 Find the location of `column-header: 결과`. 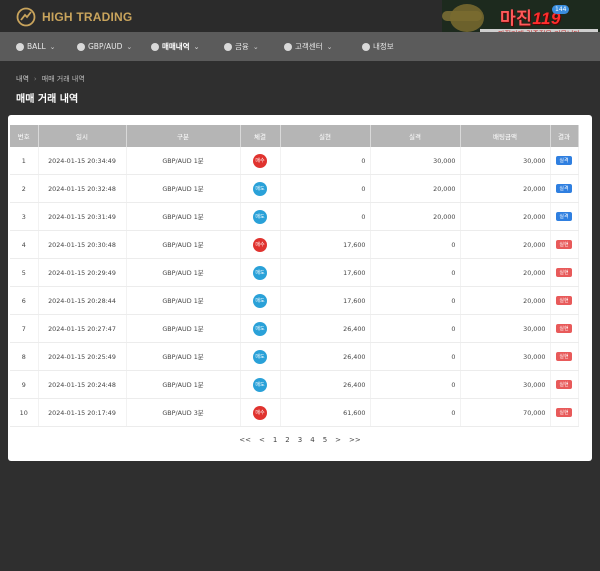

column-header: 결과 is located at coordinates (564, 136).